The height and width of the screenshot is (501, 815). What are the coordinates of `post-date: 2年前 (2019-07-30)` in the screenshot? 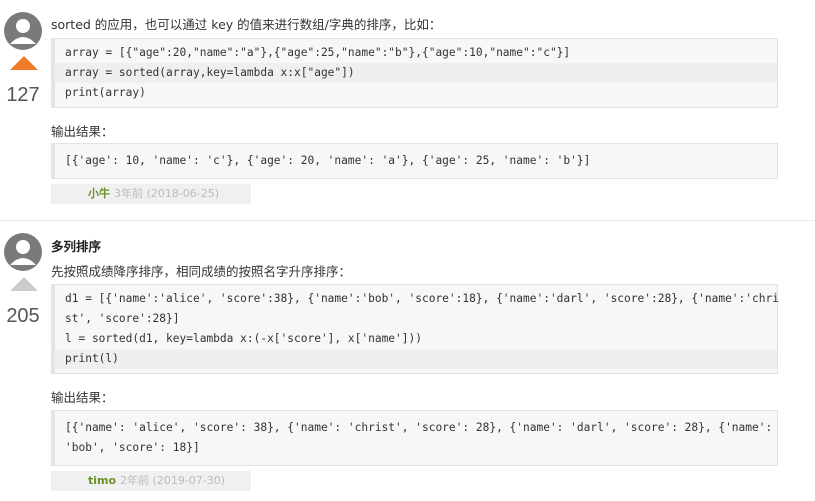 It's located at (173, 480).